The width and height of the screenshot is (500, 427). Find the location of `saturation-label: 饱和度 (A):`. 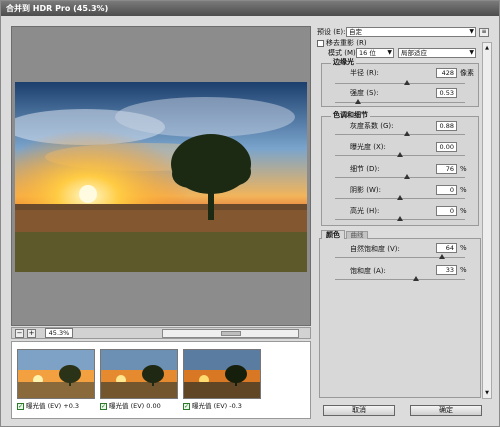

saturation-label: 饱和度 (A): is located at coordinates (368, 271).